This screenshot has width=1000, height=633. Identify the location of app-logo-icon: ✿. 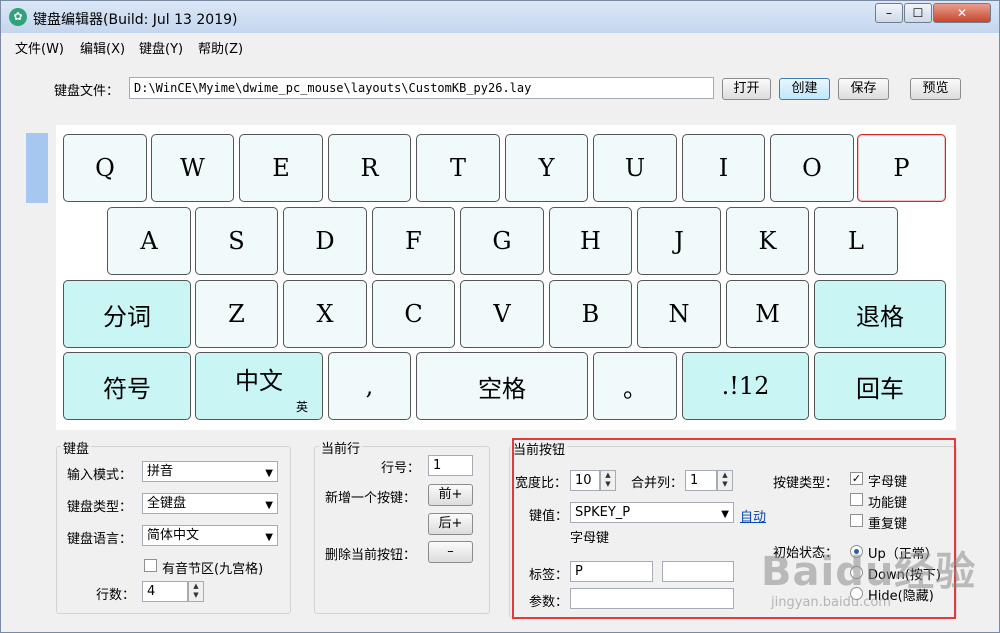
(18, 17).